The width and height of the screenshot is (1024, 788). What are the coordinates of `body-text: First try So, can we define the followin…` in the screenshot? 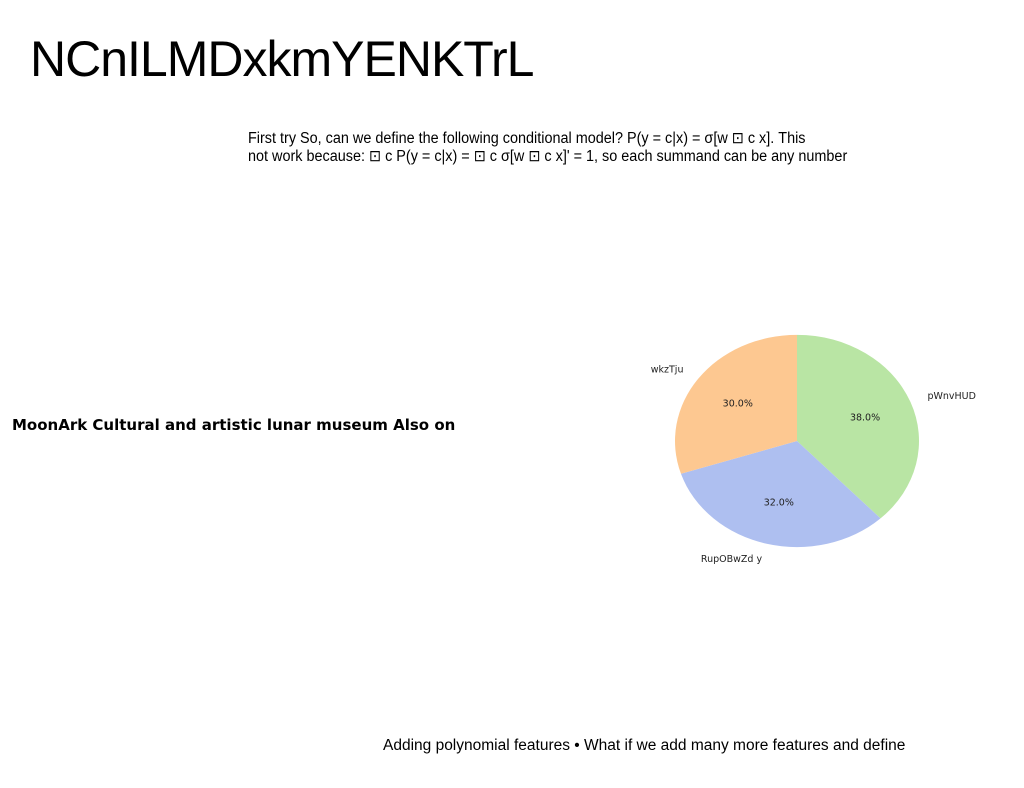 It's located at (569, 148).